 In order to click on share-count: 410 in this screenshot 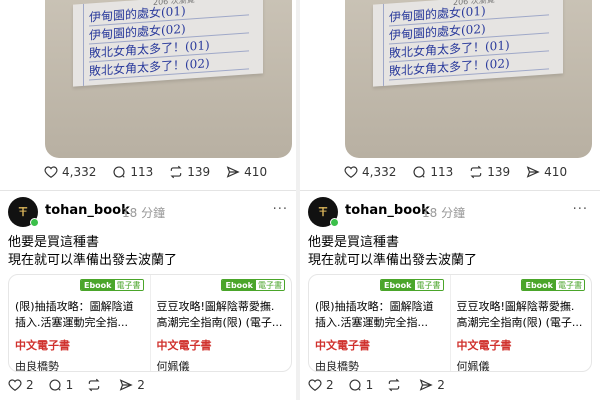, I will do `click(256, 172)`.